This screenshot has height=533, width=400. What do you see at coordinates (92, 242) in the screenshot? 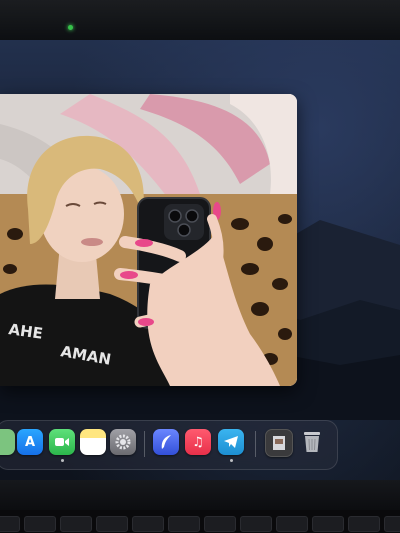
I see `mouth` at bounding box center [92, 242].